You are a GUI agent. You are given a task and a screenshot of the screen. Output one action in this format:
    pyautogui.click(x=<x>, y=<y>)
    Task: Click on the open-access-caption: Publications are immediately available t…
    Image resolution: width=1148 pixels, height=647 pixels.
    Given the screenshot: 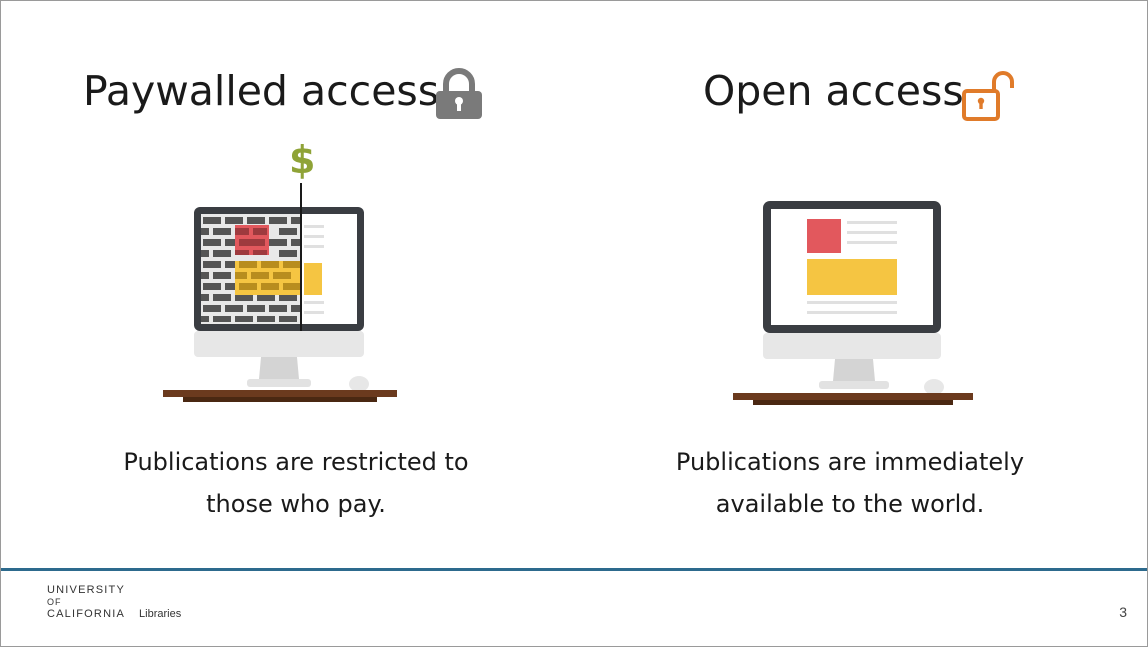 What is the action you would take?
    pyautogui.click(x=850, y=483)
    